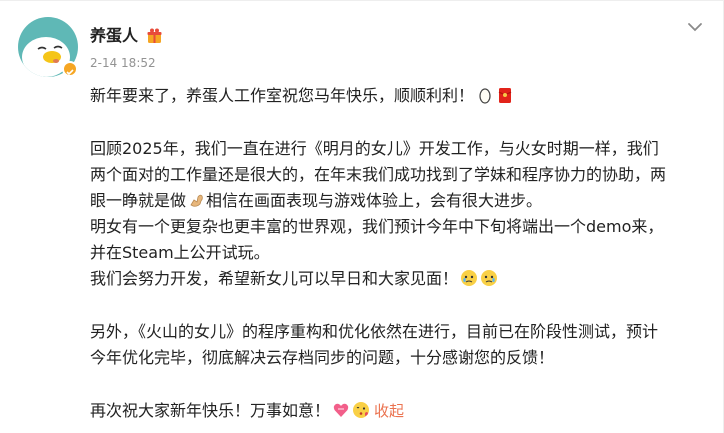 This screenshot has width=724, height=433. I want to click on text-line: 我们会努力开发，希望新女儿可以早日和大家见面！, so click(401, 279).